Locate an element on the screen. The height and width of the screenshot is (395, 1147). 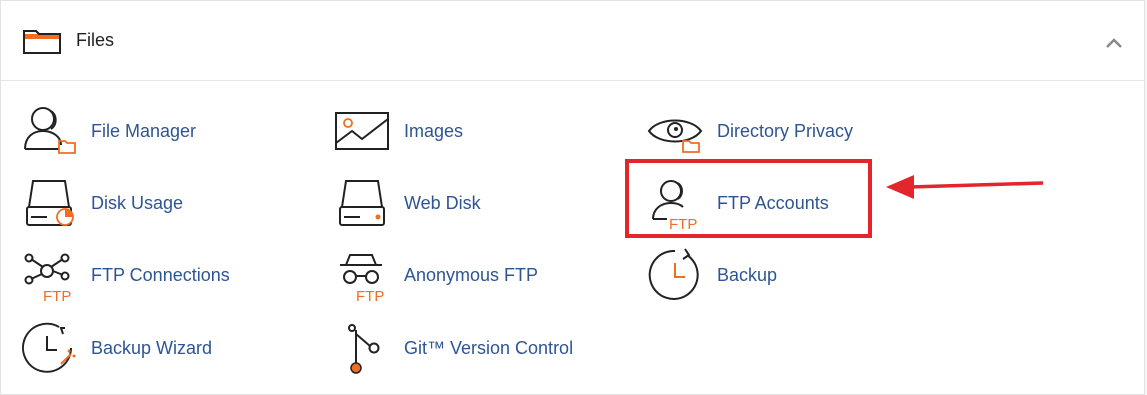
web-disk-label: Web Disk is located at coordinates (442, 202).